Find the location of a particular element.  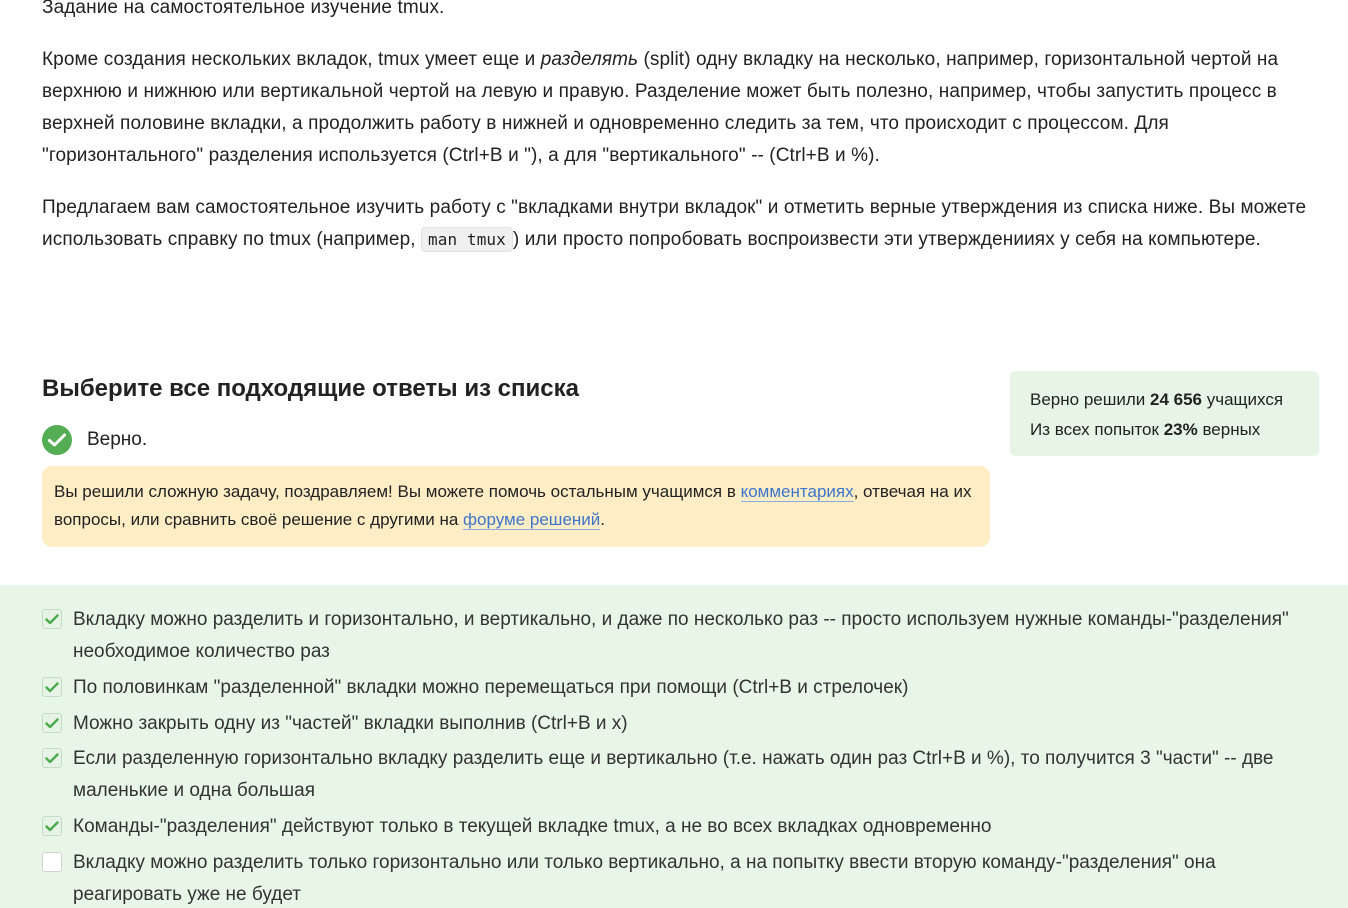

text-span: верных is located at coordinates (1229, 429).